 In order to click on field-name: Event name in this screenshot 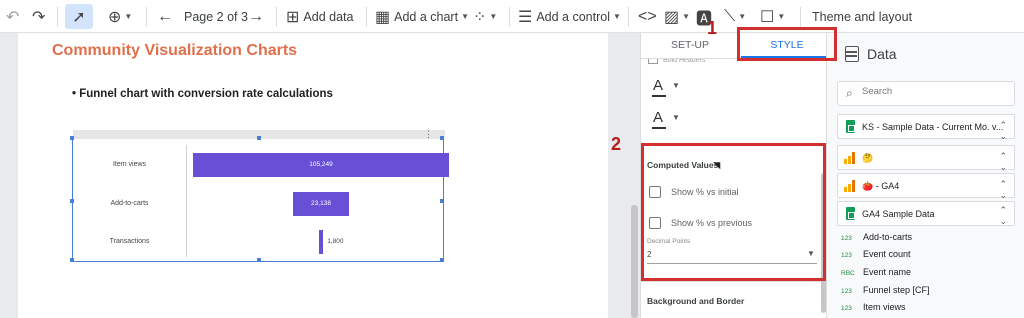, I will do `click(887, 272)`.